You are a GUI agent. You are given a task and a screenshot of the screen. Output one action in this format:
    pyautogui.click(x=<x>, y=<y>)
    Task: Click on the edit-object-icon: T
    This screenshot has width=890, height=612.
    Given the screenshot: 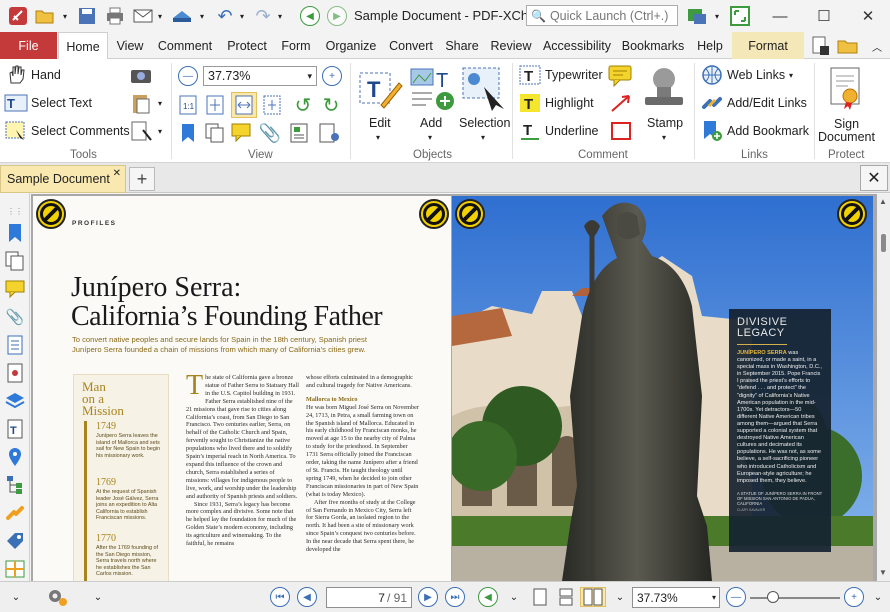 What is the action you would take?
    pyautogui.click(x=380, y=88)
    